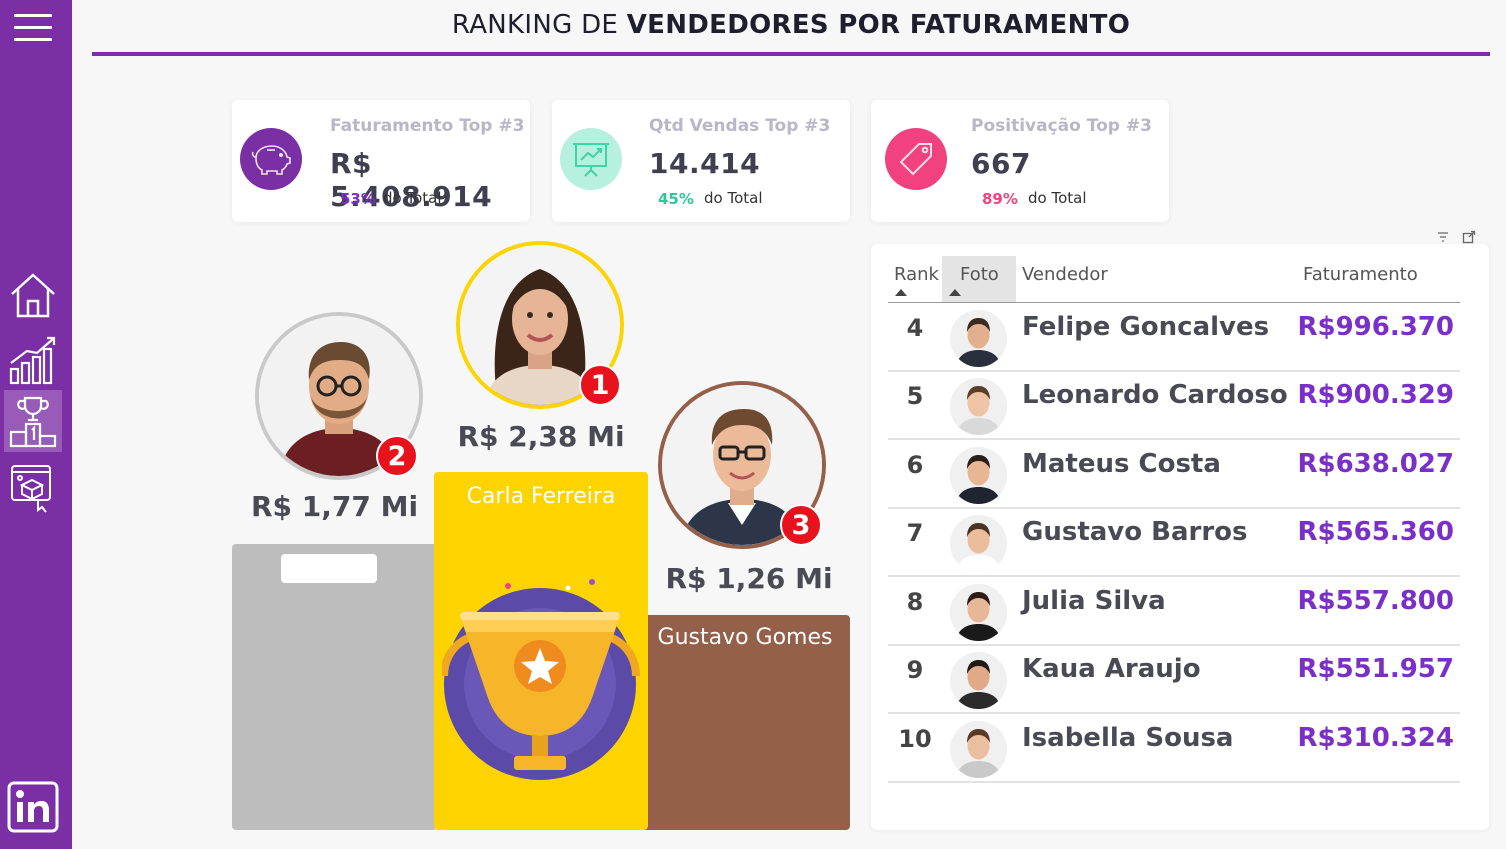 This screenshot has width=1506, height=849. I want to click on rank-badge-third: 3, so click(801, 525).